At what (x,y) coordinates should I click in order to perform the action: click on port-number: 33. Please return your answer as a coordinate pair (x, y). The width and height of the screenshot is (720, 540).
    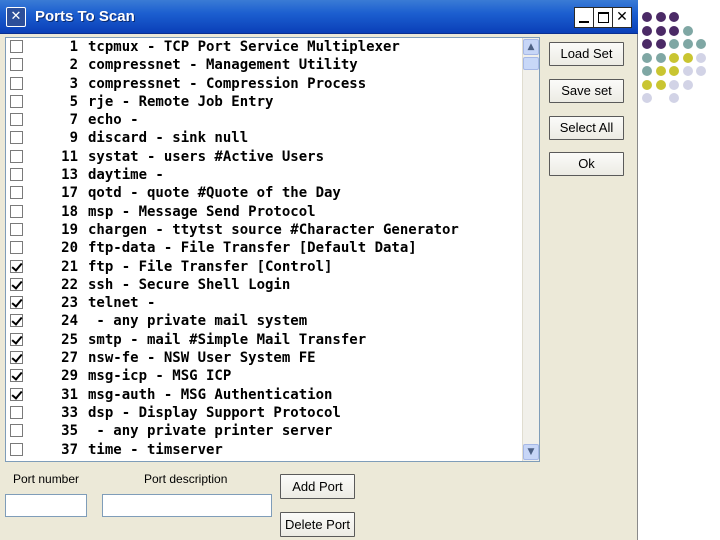
    Looking at the image, I should click on (69, 412).